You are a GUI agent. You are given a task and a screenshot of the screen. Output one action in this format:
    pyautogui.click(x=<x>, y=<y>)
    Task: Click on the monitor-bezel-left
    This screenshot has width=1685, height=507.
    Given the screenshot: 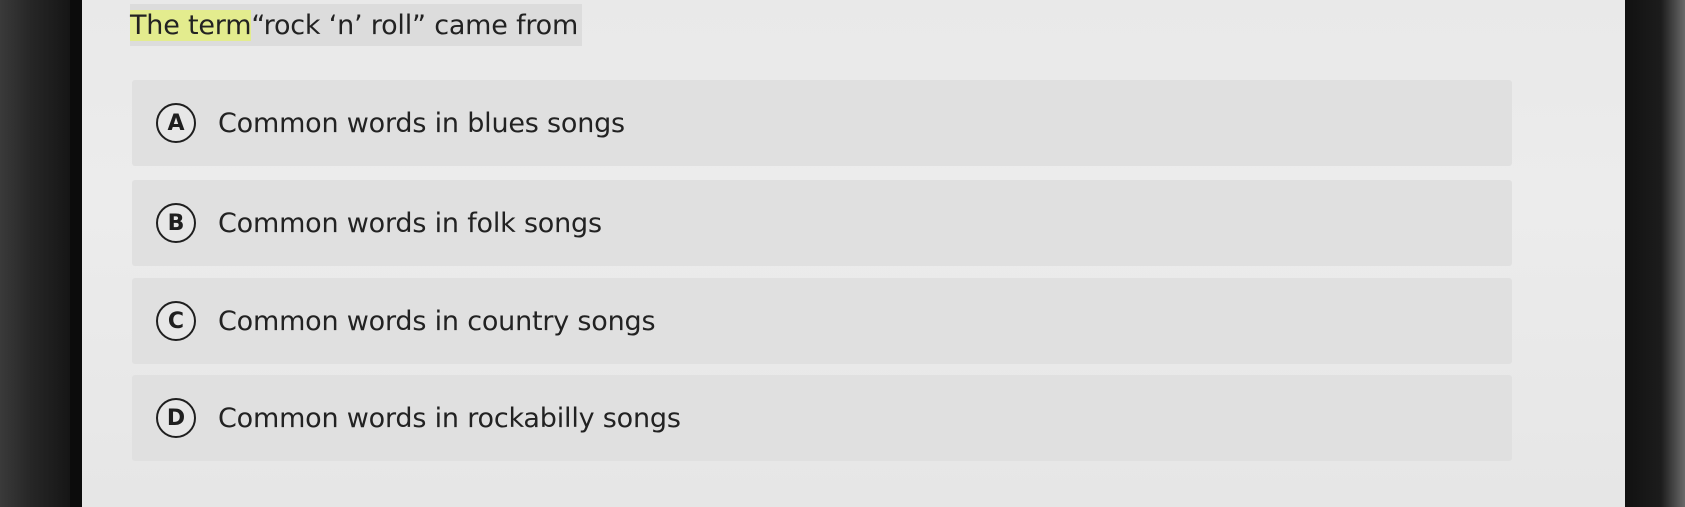 What is the action you would take?
    pyautogui.click(x=35, y=253)
    